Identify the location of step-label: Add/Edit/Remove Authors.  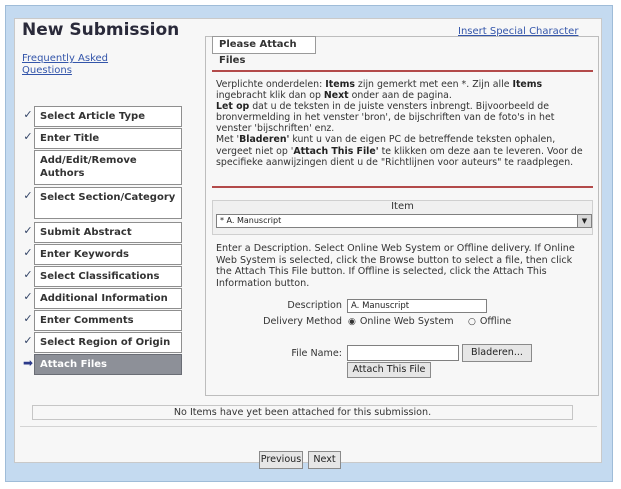
(108, 167).